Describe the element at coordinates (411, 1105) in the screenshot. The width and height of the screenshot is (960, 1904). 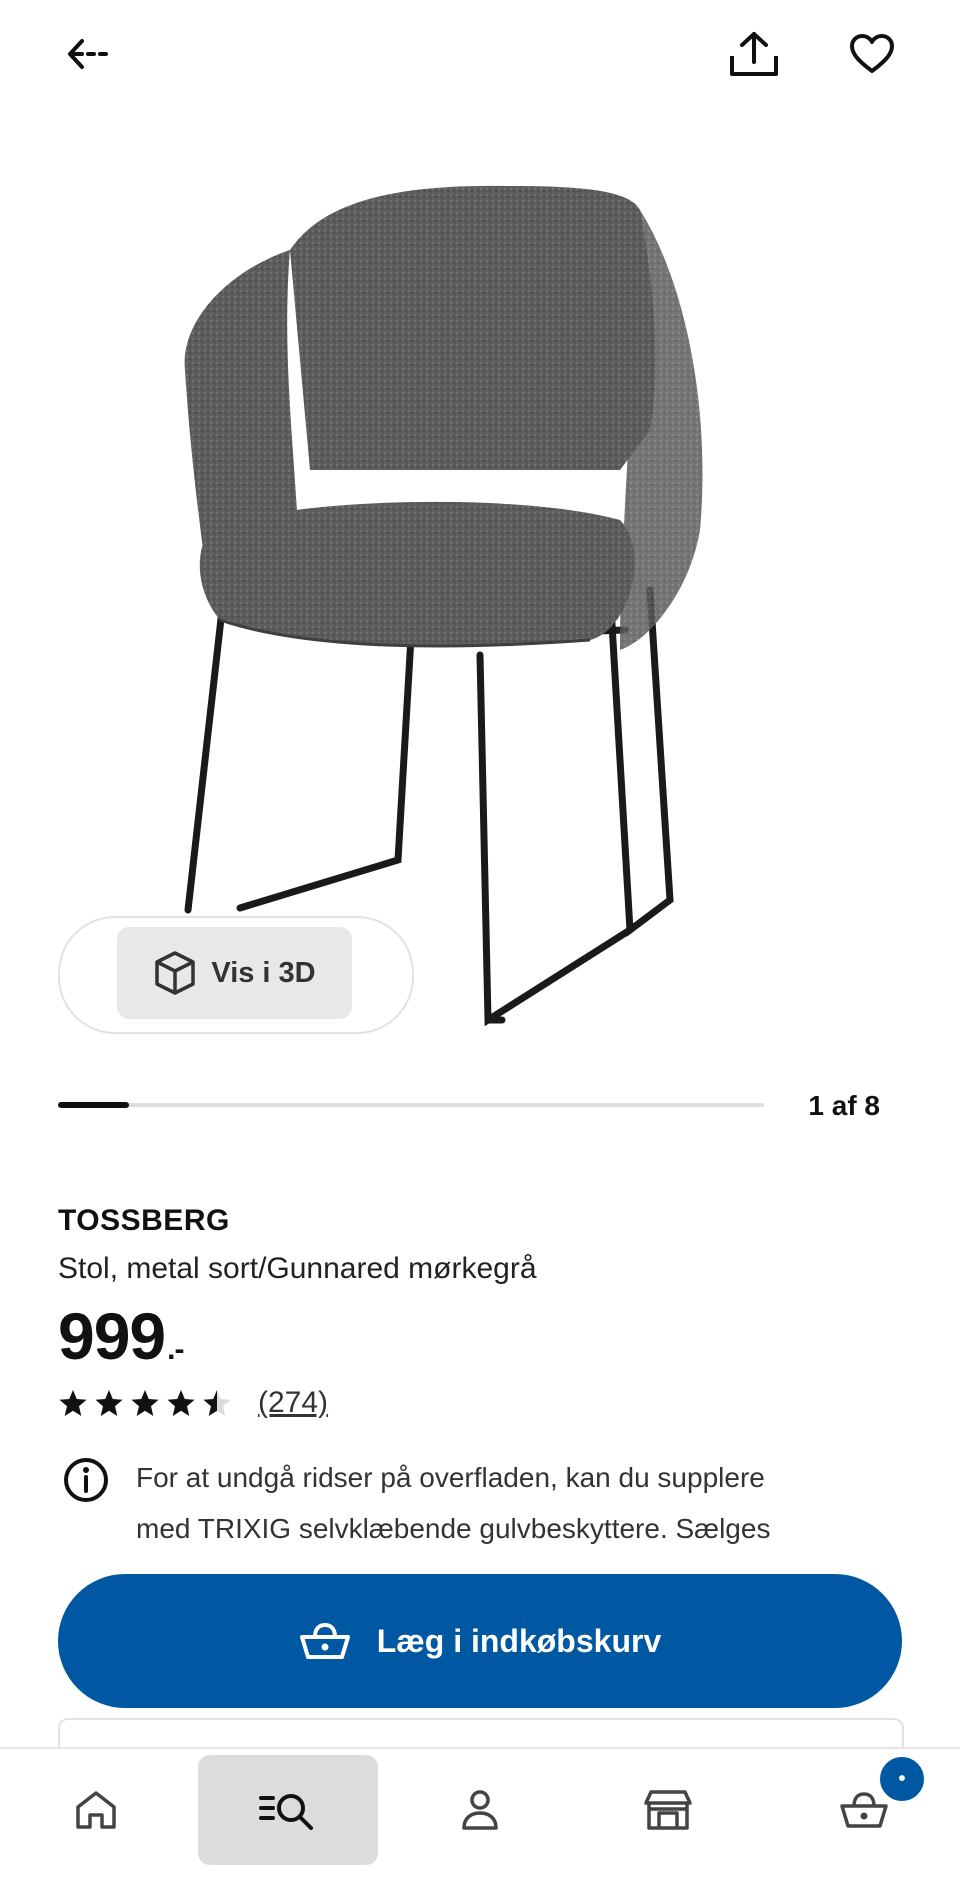
I see `gallery-progress-bar` at that location.